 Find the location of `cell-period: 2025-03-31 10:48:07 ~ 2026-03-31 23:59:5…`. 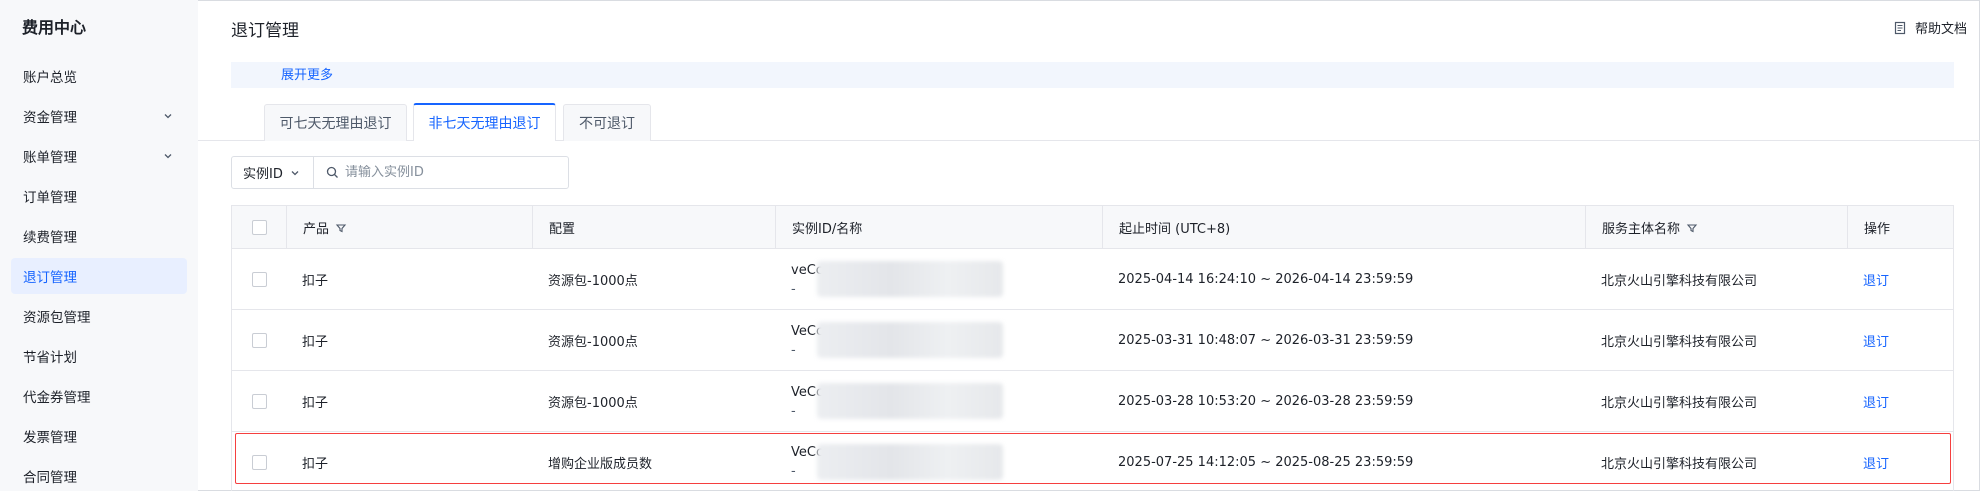

cell-period: 2025-03-31 10:48:07 ~ 2026-03-31 23:59:5… is located at coordinates (1266, 340).